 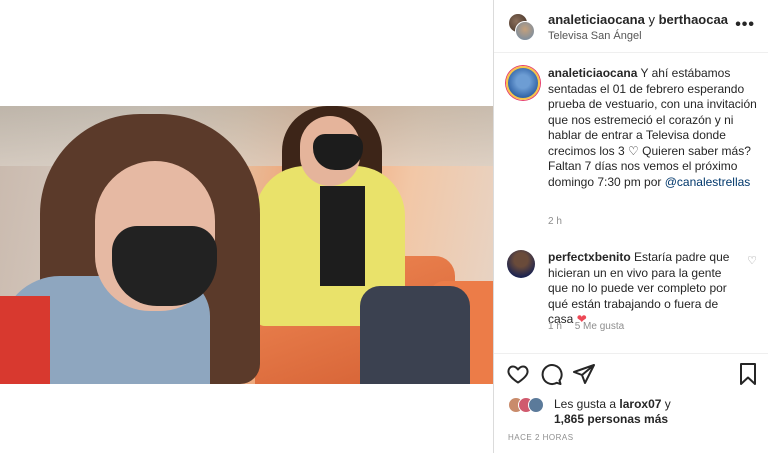 I want to click on photo-person1-mask, so click(x=164, y=266).